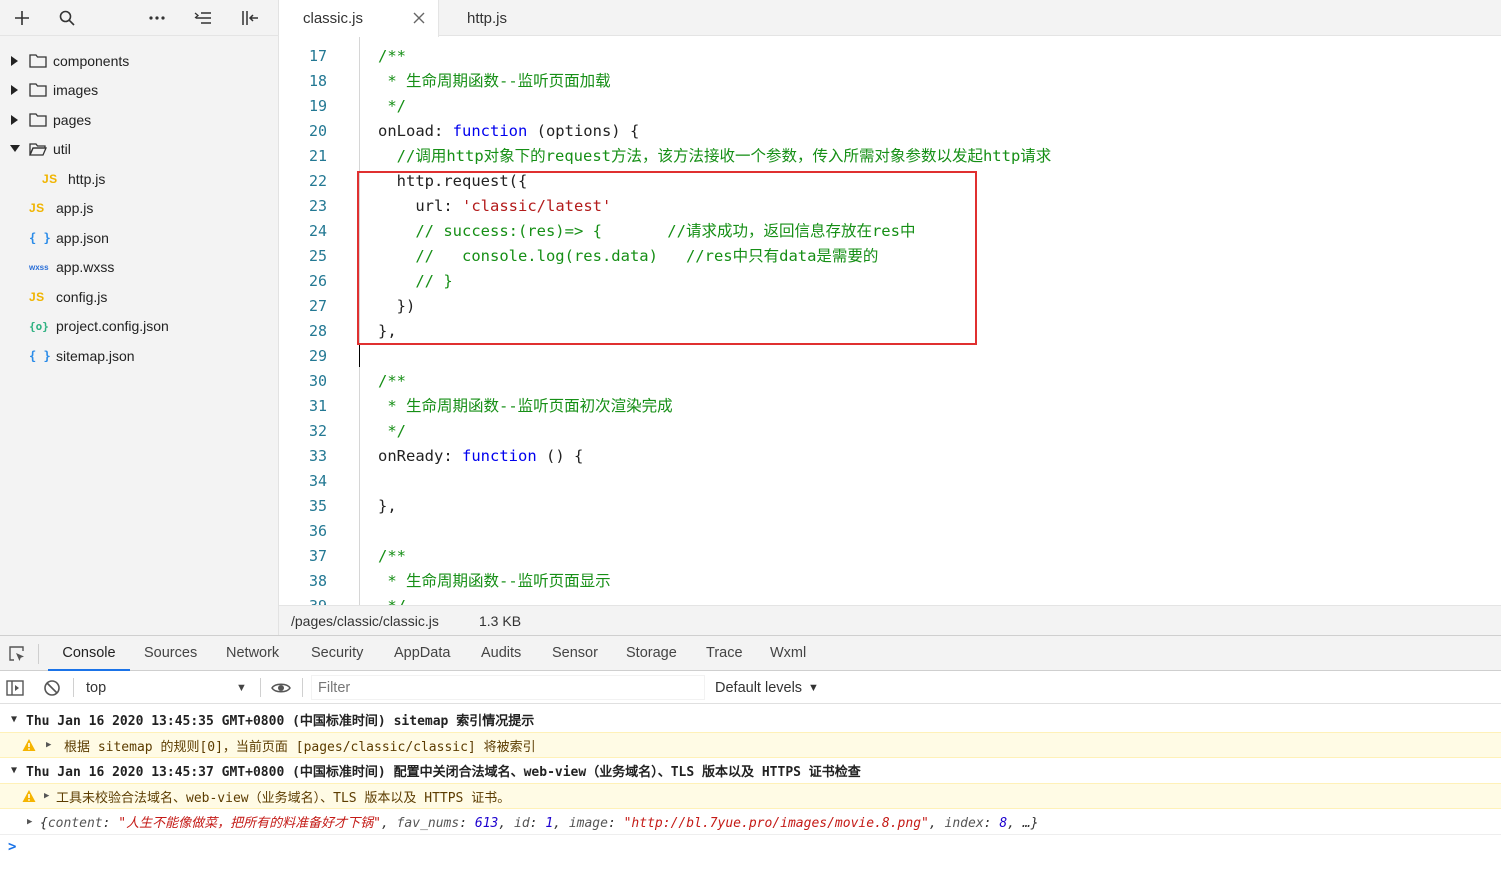 This screenshot has width=1501, height=871. Describe the element at coordinates (139, 120) in the screenshot. I see `tree-item-pages: pages` at that location.